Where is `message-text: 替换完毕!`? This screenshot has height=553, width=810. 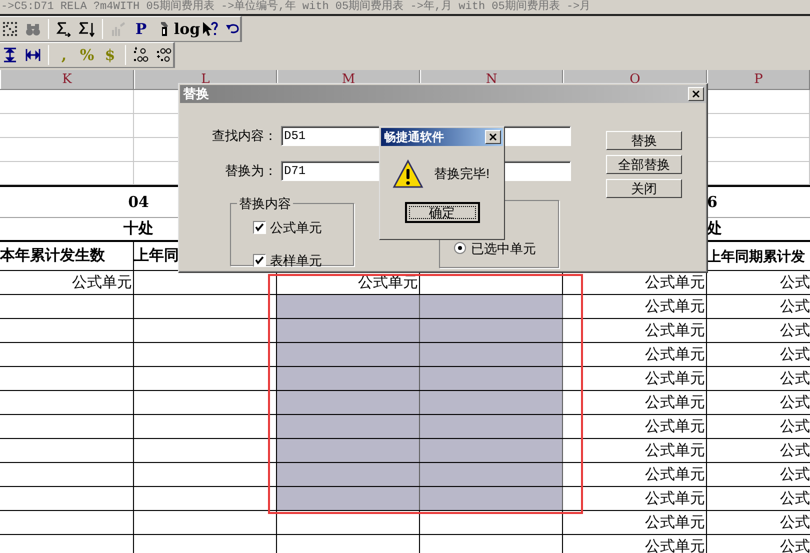 message-text: 替换完毕! is located at coordinates (462, 174).